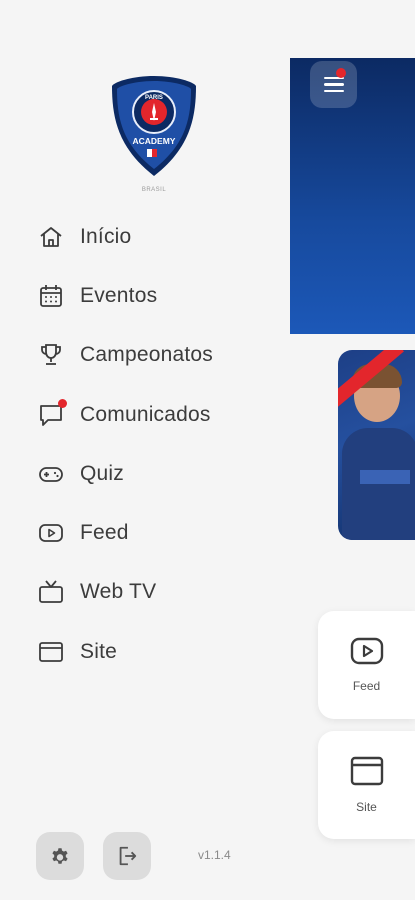 The height and width of the screenshot is (900, 415). I want to click on sidebar-item-feed: Feed, so click(145, 532).